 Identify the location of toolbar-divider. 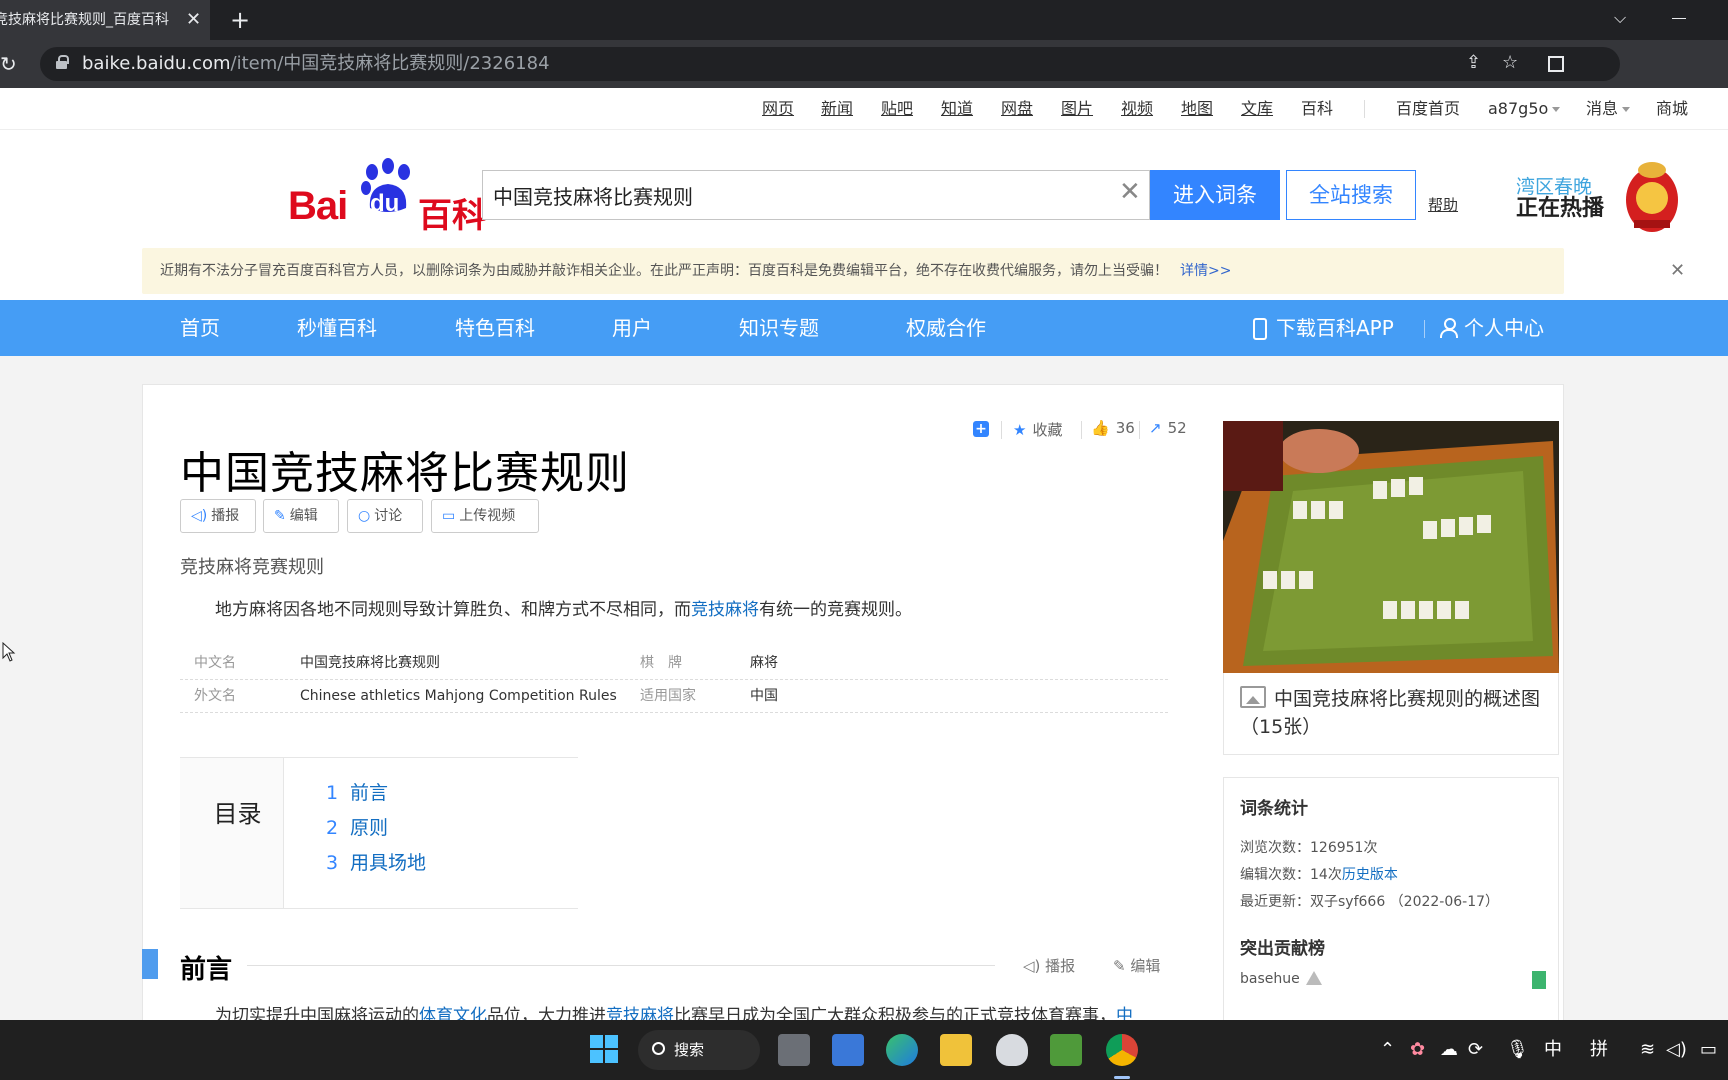
(1001, 430).